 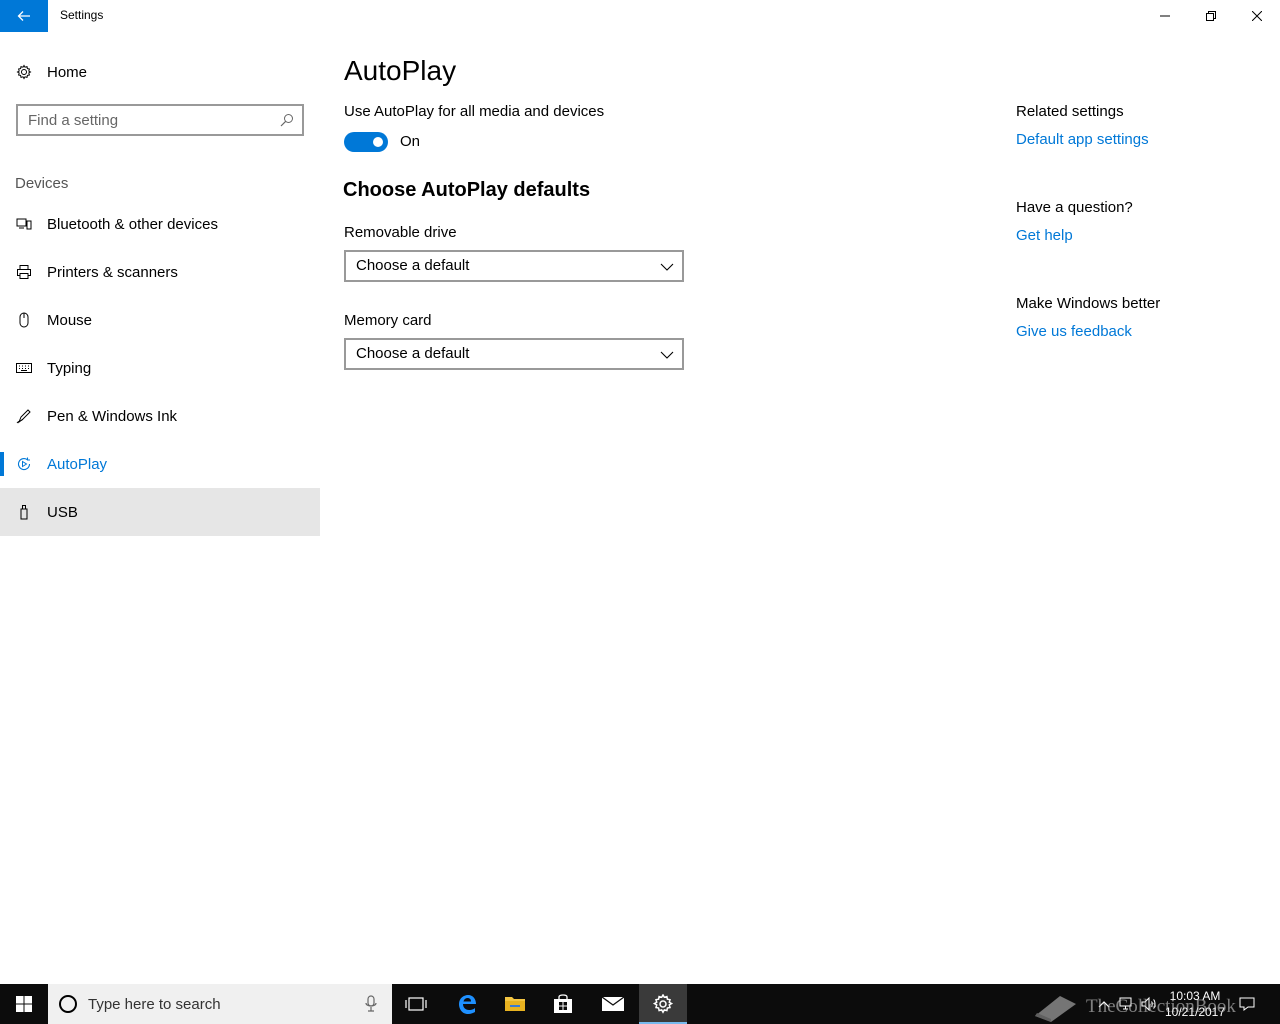 I want to click on sidebar-item-label: Bluetooth & other devices, so click(x=132, y=224).